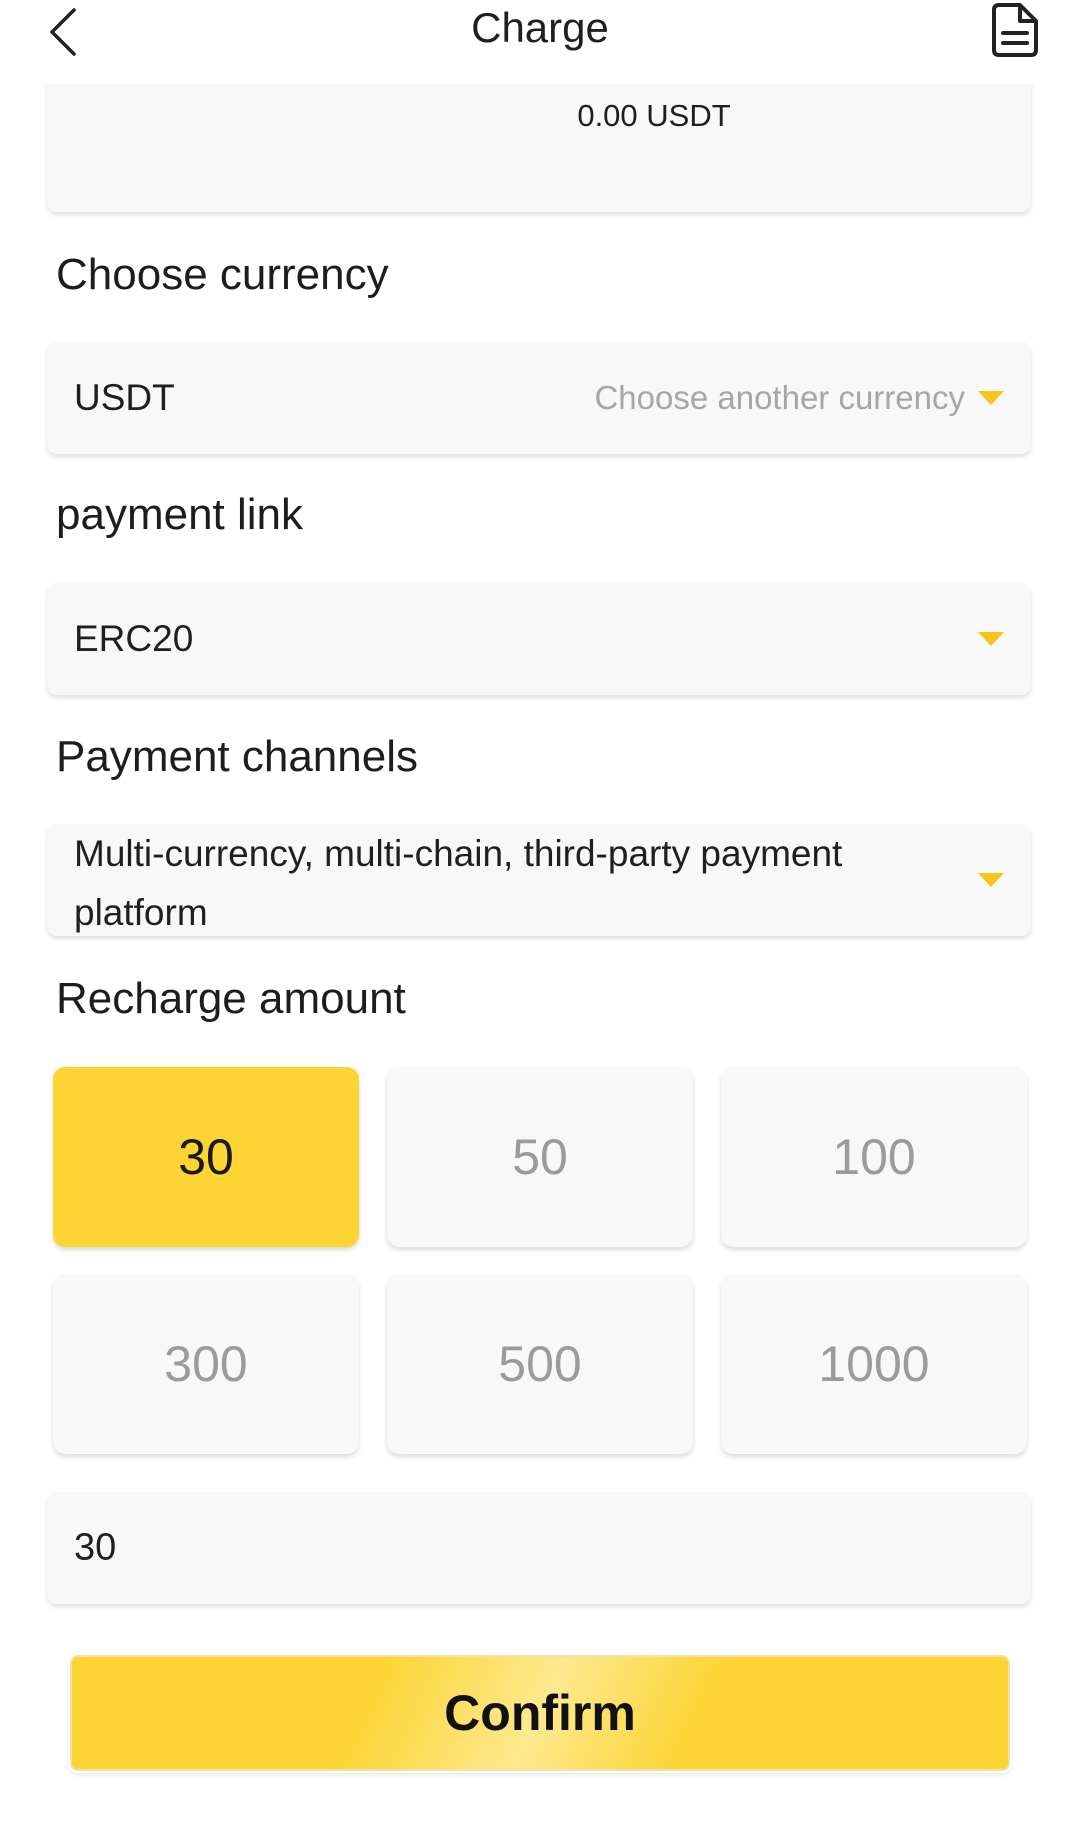 The height and width of the screenshot is (1826, 1080). Describe the element at coordinates (237, 756) in the screenshot. I see `payment-channels-label: Payment channels` at that location.